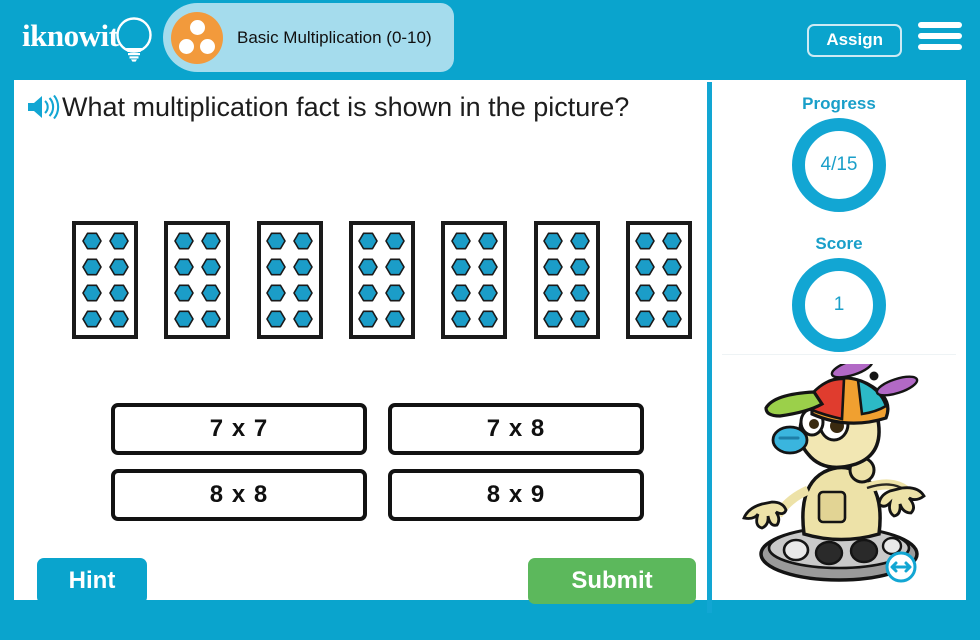 This screenshot has width=980, height=640. Describe the element at coordinates (839, 354) in the screenshot. I see `sidebar-section-divider` at that location.